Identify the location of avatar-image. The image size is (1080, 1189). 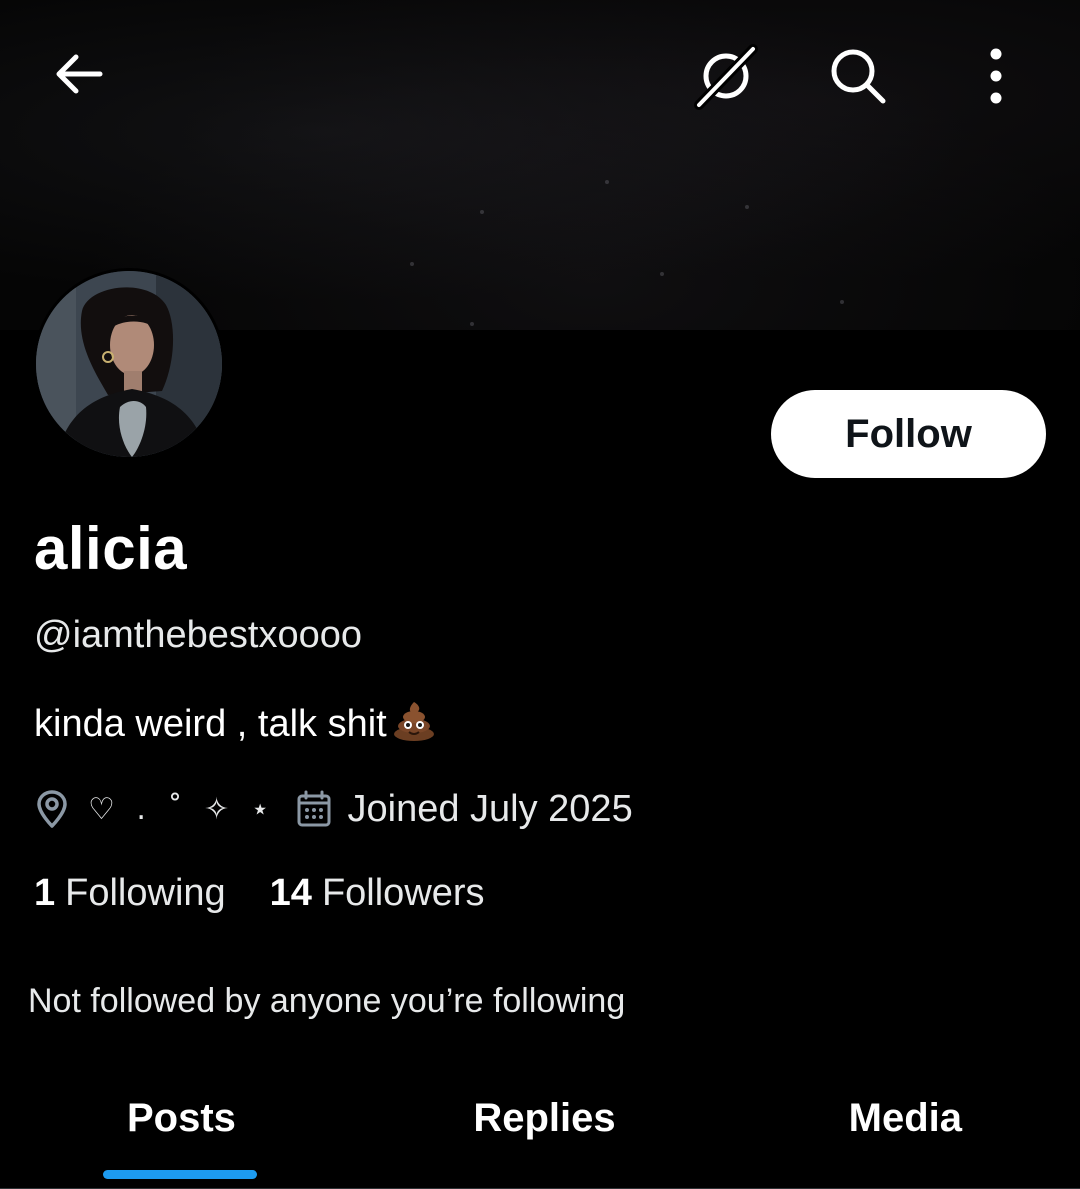
(129, 364).